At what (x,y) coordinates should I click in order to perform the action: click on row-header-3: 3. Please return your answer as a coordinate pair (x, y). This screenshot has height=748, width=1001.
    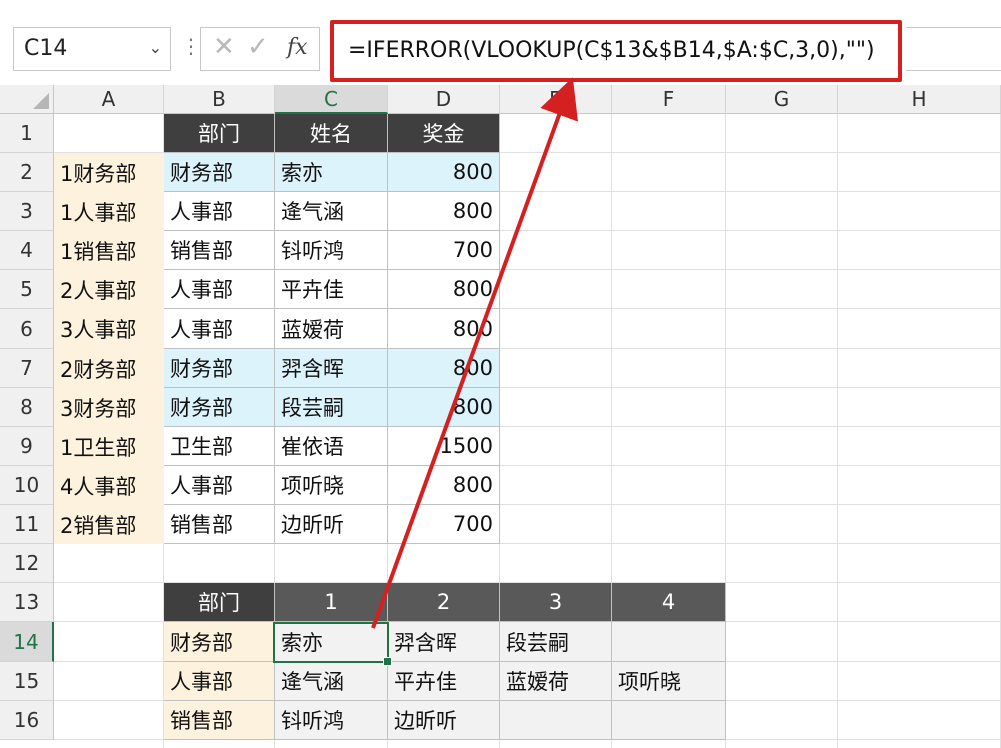
    Looking at the image, I should click on (27, 211).